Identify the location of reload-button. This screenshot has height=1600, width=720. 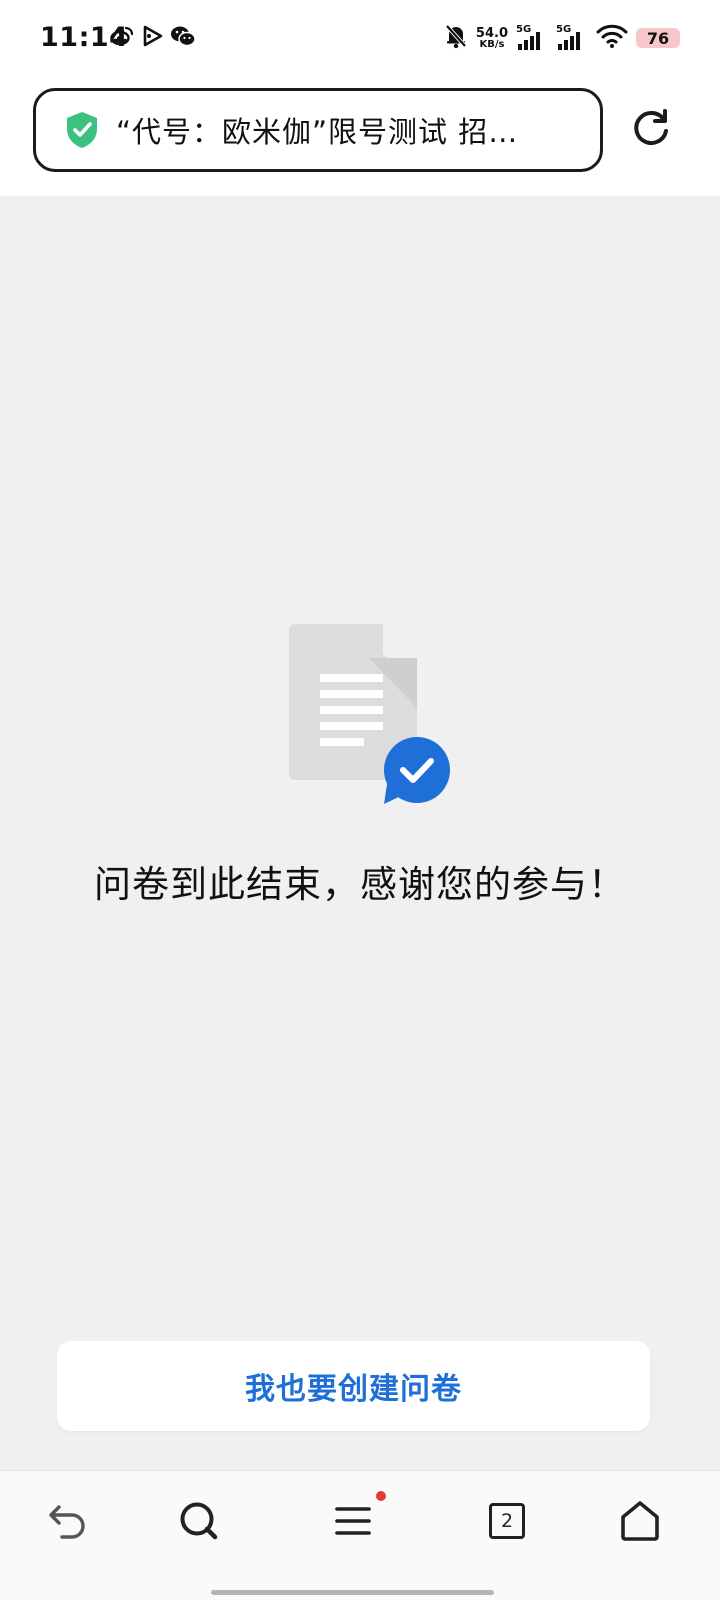
(651, 129).